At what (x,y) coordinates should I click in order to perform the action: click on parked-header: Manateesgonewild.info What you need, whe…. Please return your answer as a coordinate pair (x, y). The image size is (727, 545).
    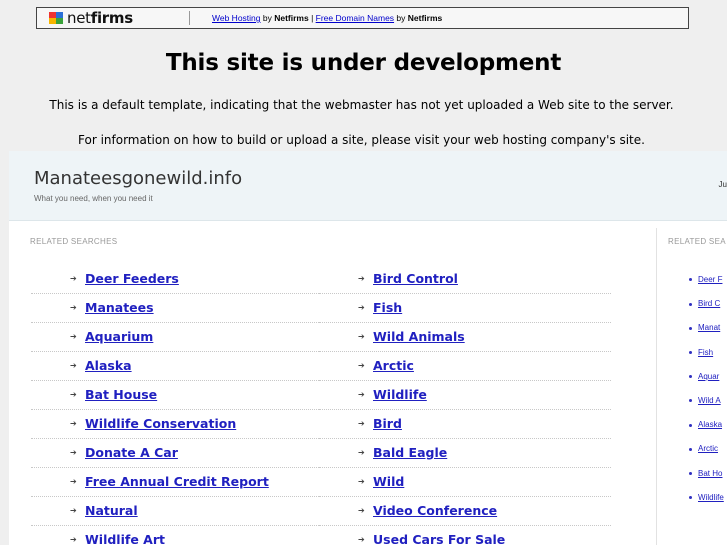
    Looking at the image, I should click on (368, 186).